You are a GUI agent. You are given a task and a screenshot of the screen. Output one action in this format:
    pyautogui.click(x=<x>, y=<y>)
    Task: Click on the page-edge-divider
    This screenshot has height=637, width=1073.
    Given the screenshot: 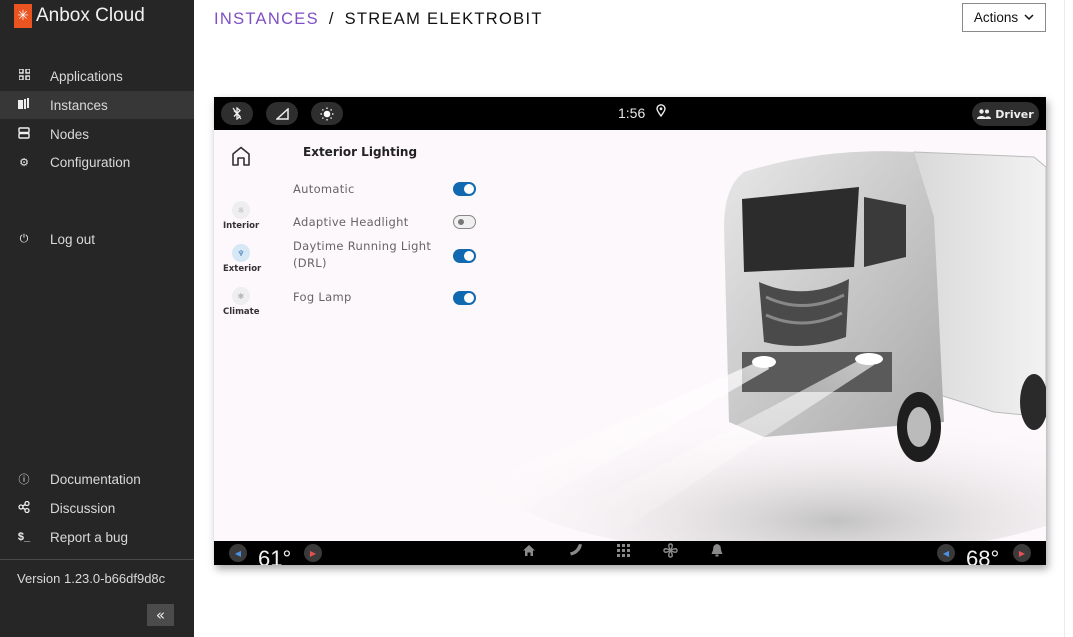 What is the action you would take?
    pyautogui.click(x=1064, y=318)
    